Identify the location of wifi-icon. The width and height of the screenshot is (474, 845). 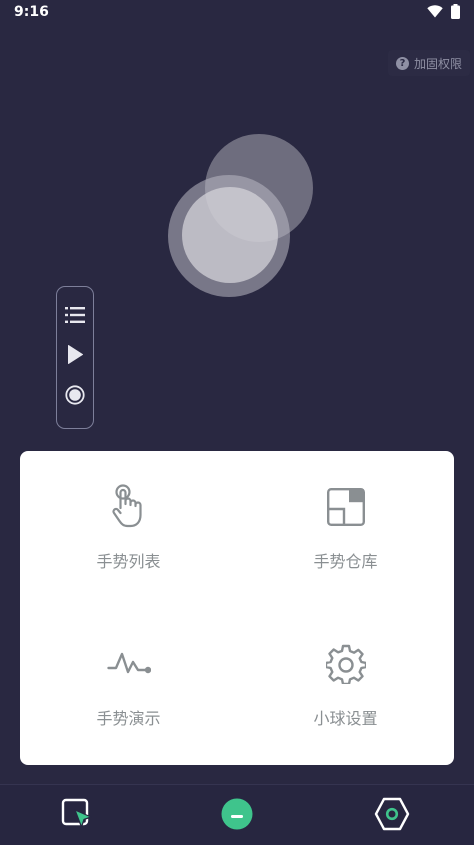
(435, 13).